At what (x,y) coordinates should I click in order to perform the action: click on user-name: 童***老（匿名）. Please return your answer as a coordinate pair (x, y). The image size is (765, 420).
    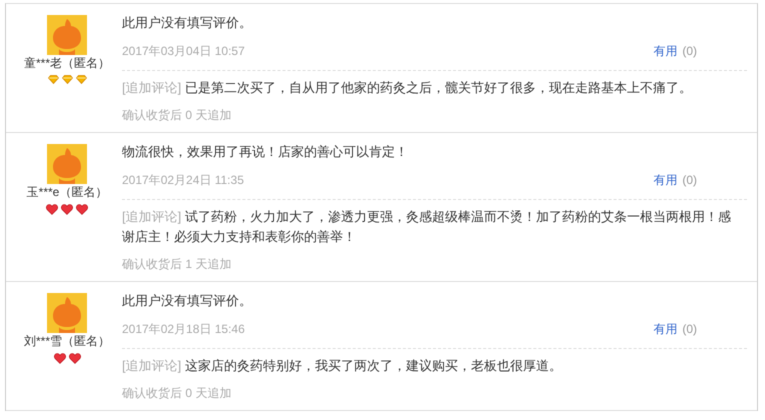
    Looking at the image, I should click on (67, 63).